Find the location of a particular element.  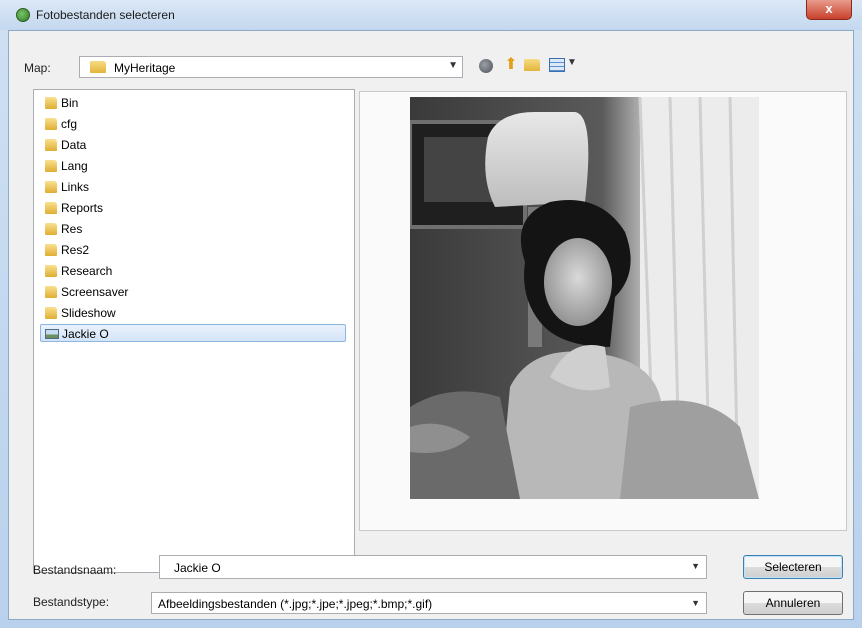

filename-input: Jackie O ▼ is located at coordinates (433, 567).